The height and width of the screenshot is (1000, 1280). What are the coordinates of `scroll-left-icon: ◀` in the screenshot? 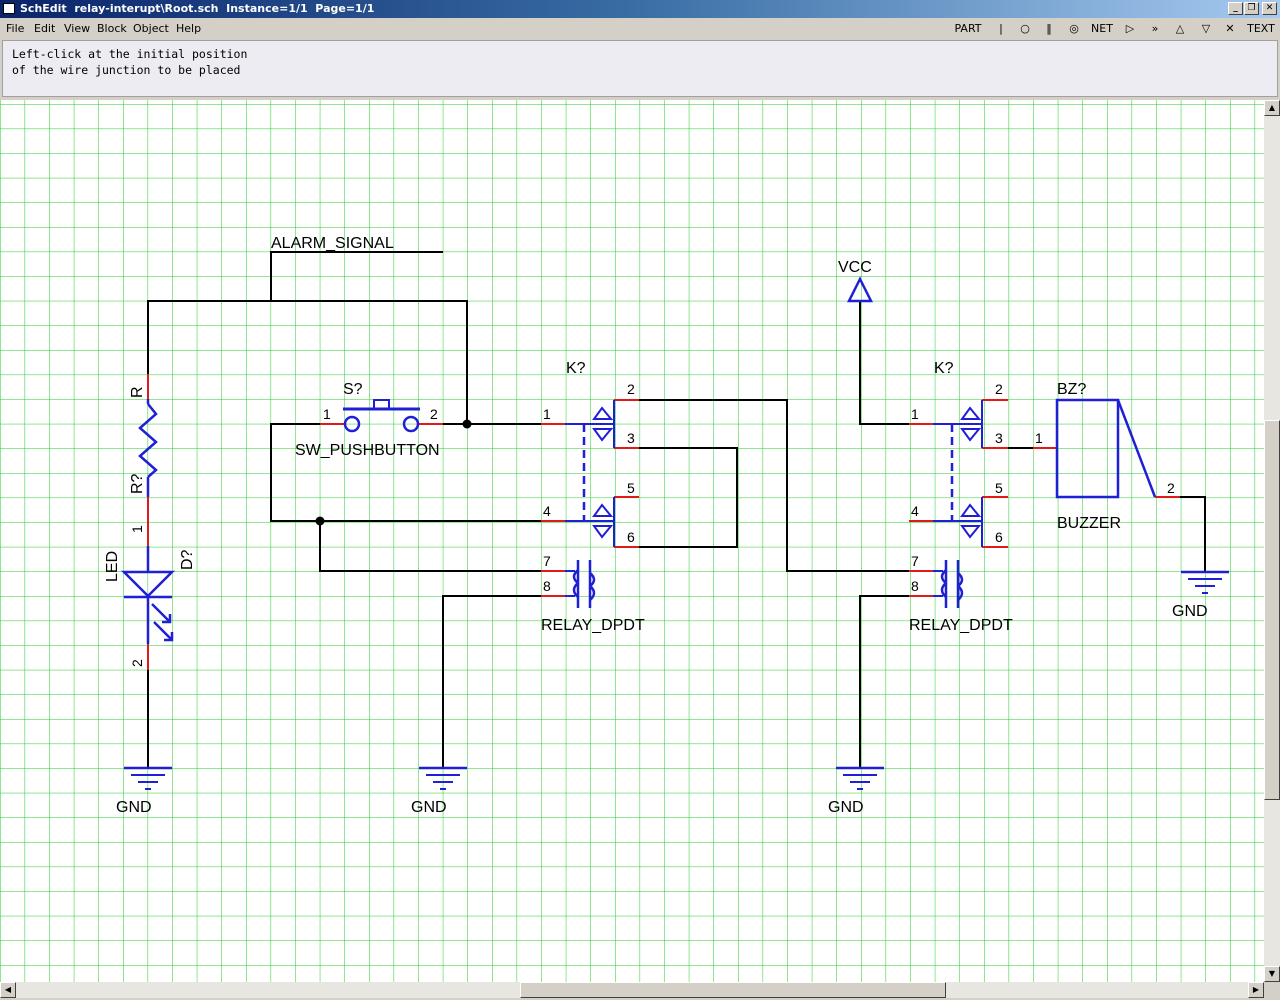 It's located at (8, 990).